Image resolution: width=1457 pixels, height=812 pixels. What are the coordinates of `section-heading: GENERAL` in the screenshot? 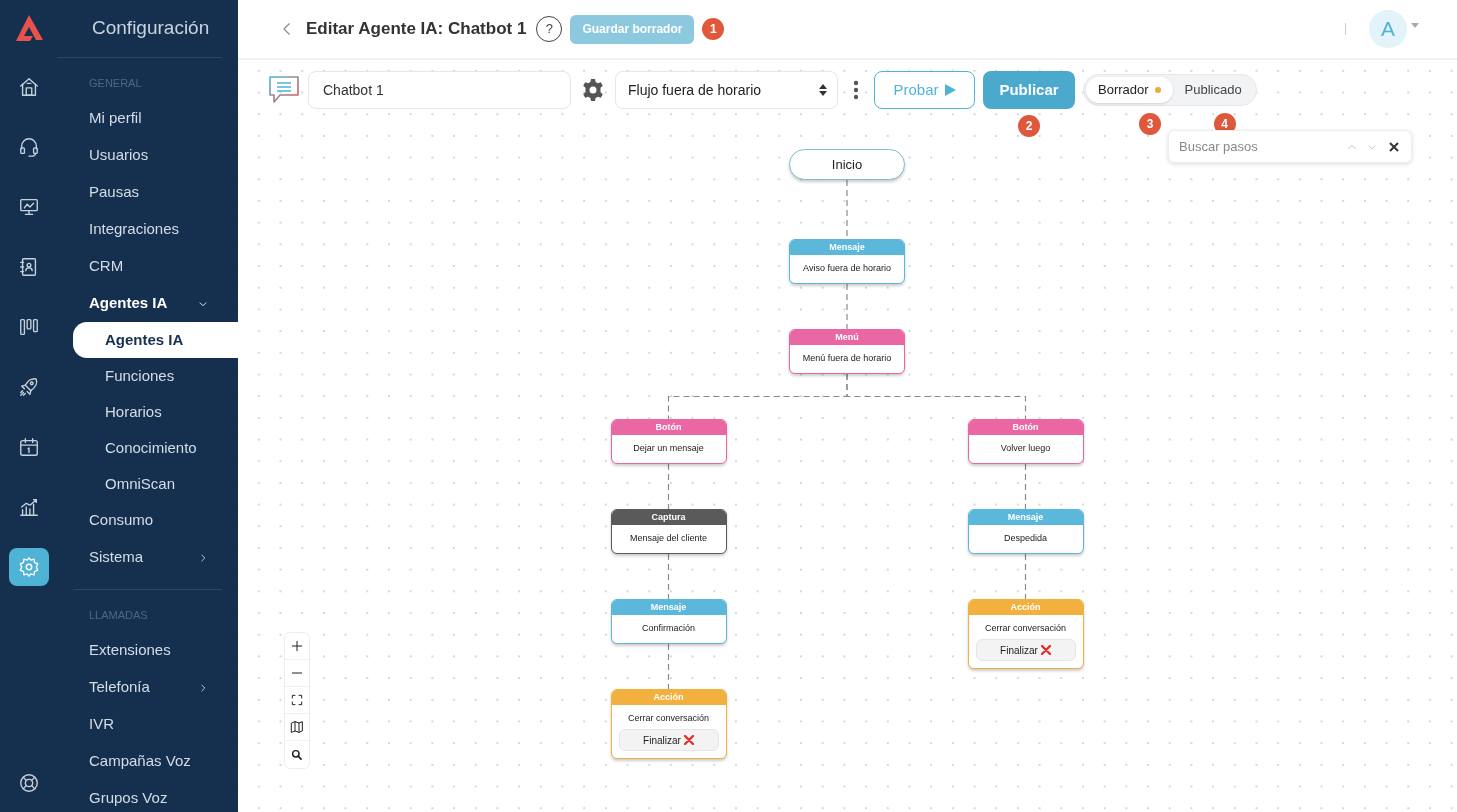 It's located at (115, 83).